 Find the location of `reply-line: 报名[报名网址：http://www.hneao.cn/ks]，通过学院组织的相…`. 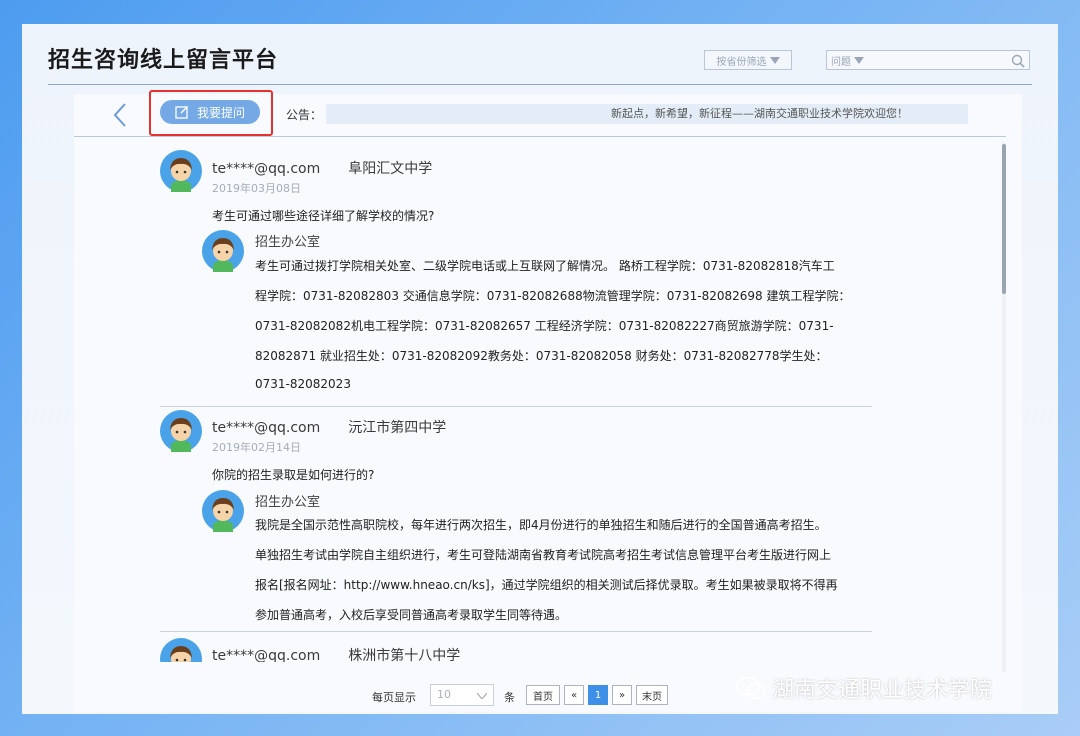

reply-line: 报名[报名网址：http://www.hneao.cn/ks]，通过学院组织的相… is located at coordinates (546, 585).